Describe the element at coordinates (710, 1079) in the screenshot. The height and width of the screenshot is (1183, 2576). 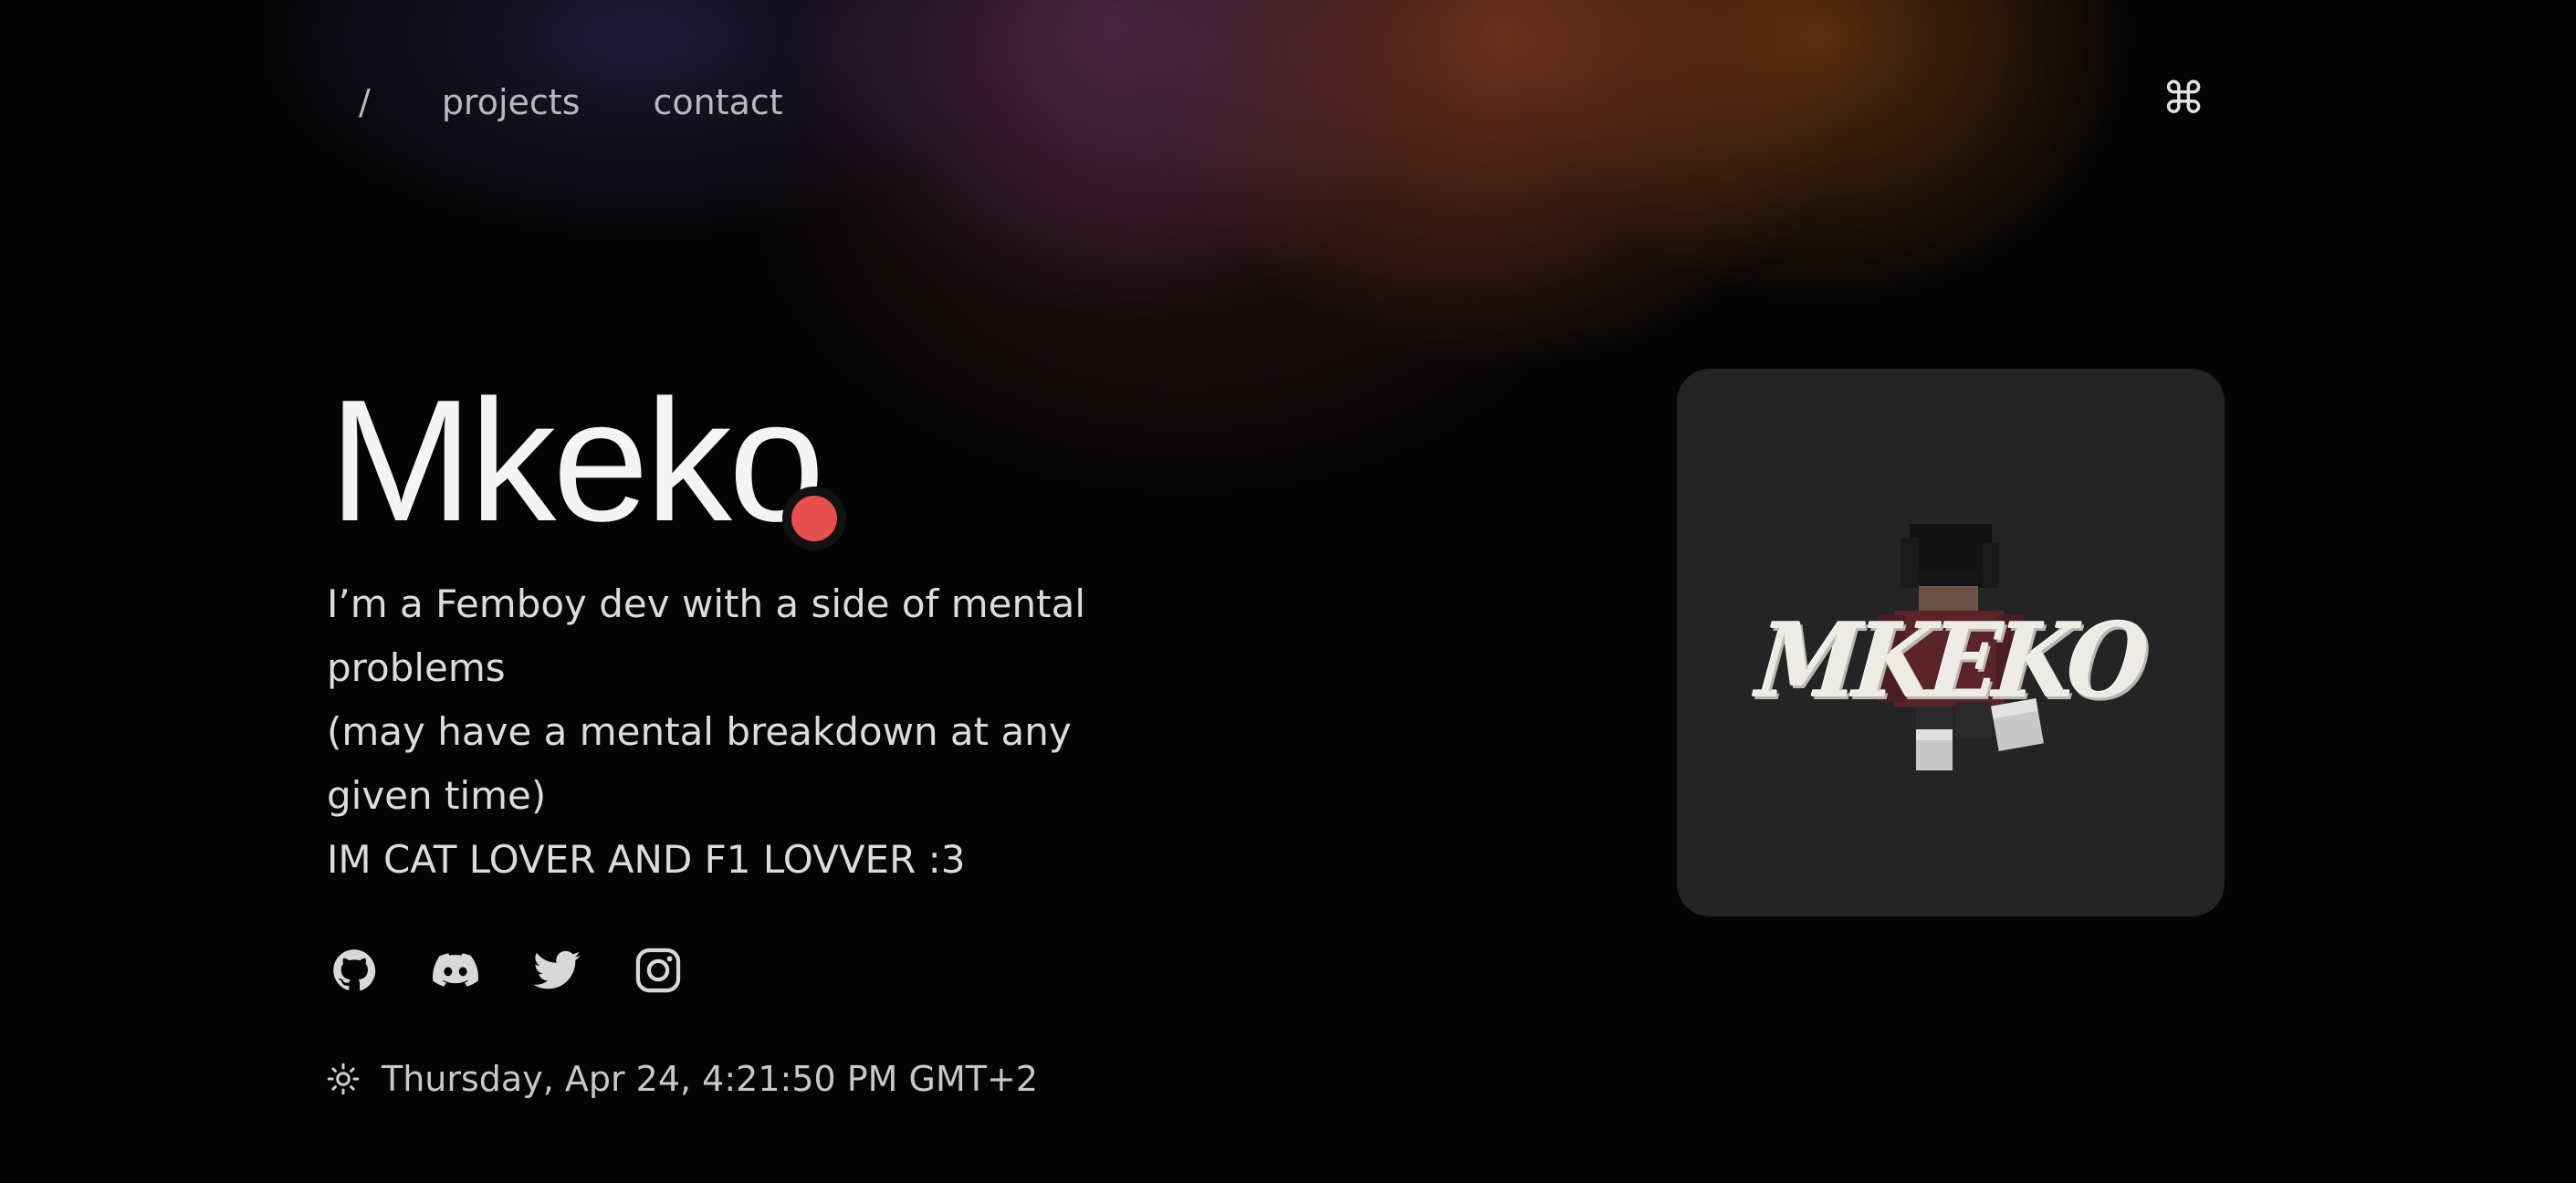
I see `time-text: Thursday, Apr 24, 4:21:50 PM GMT+2` at that location.